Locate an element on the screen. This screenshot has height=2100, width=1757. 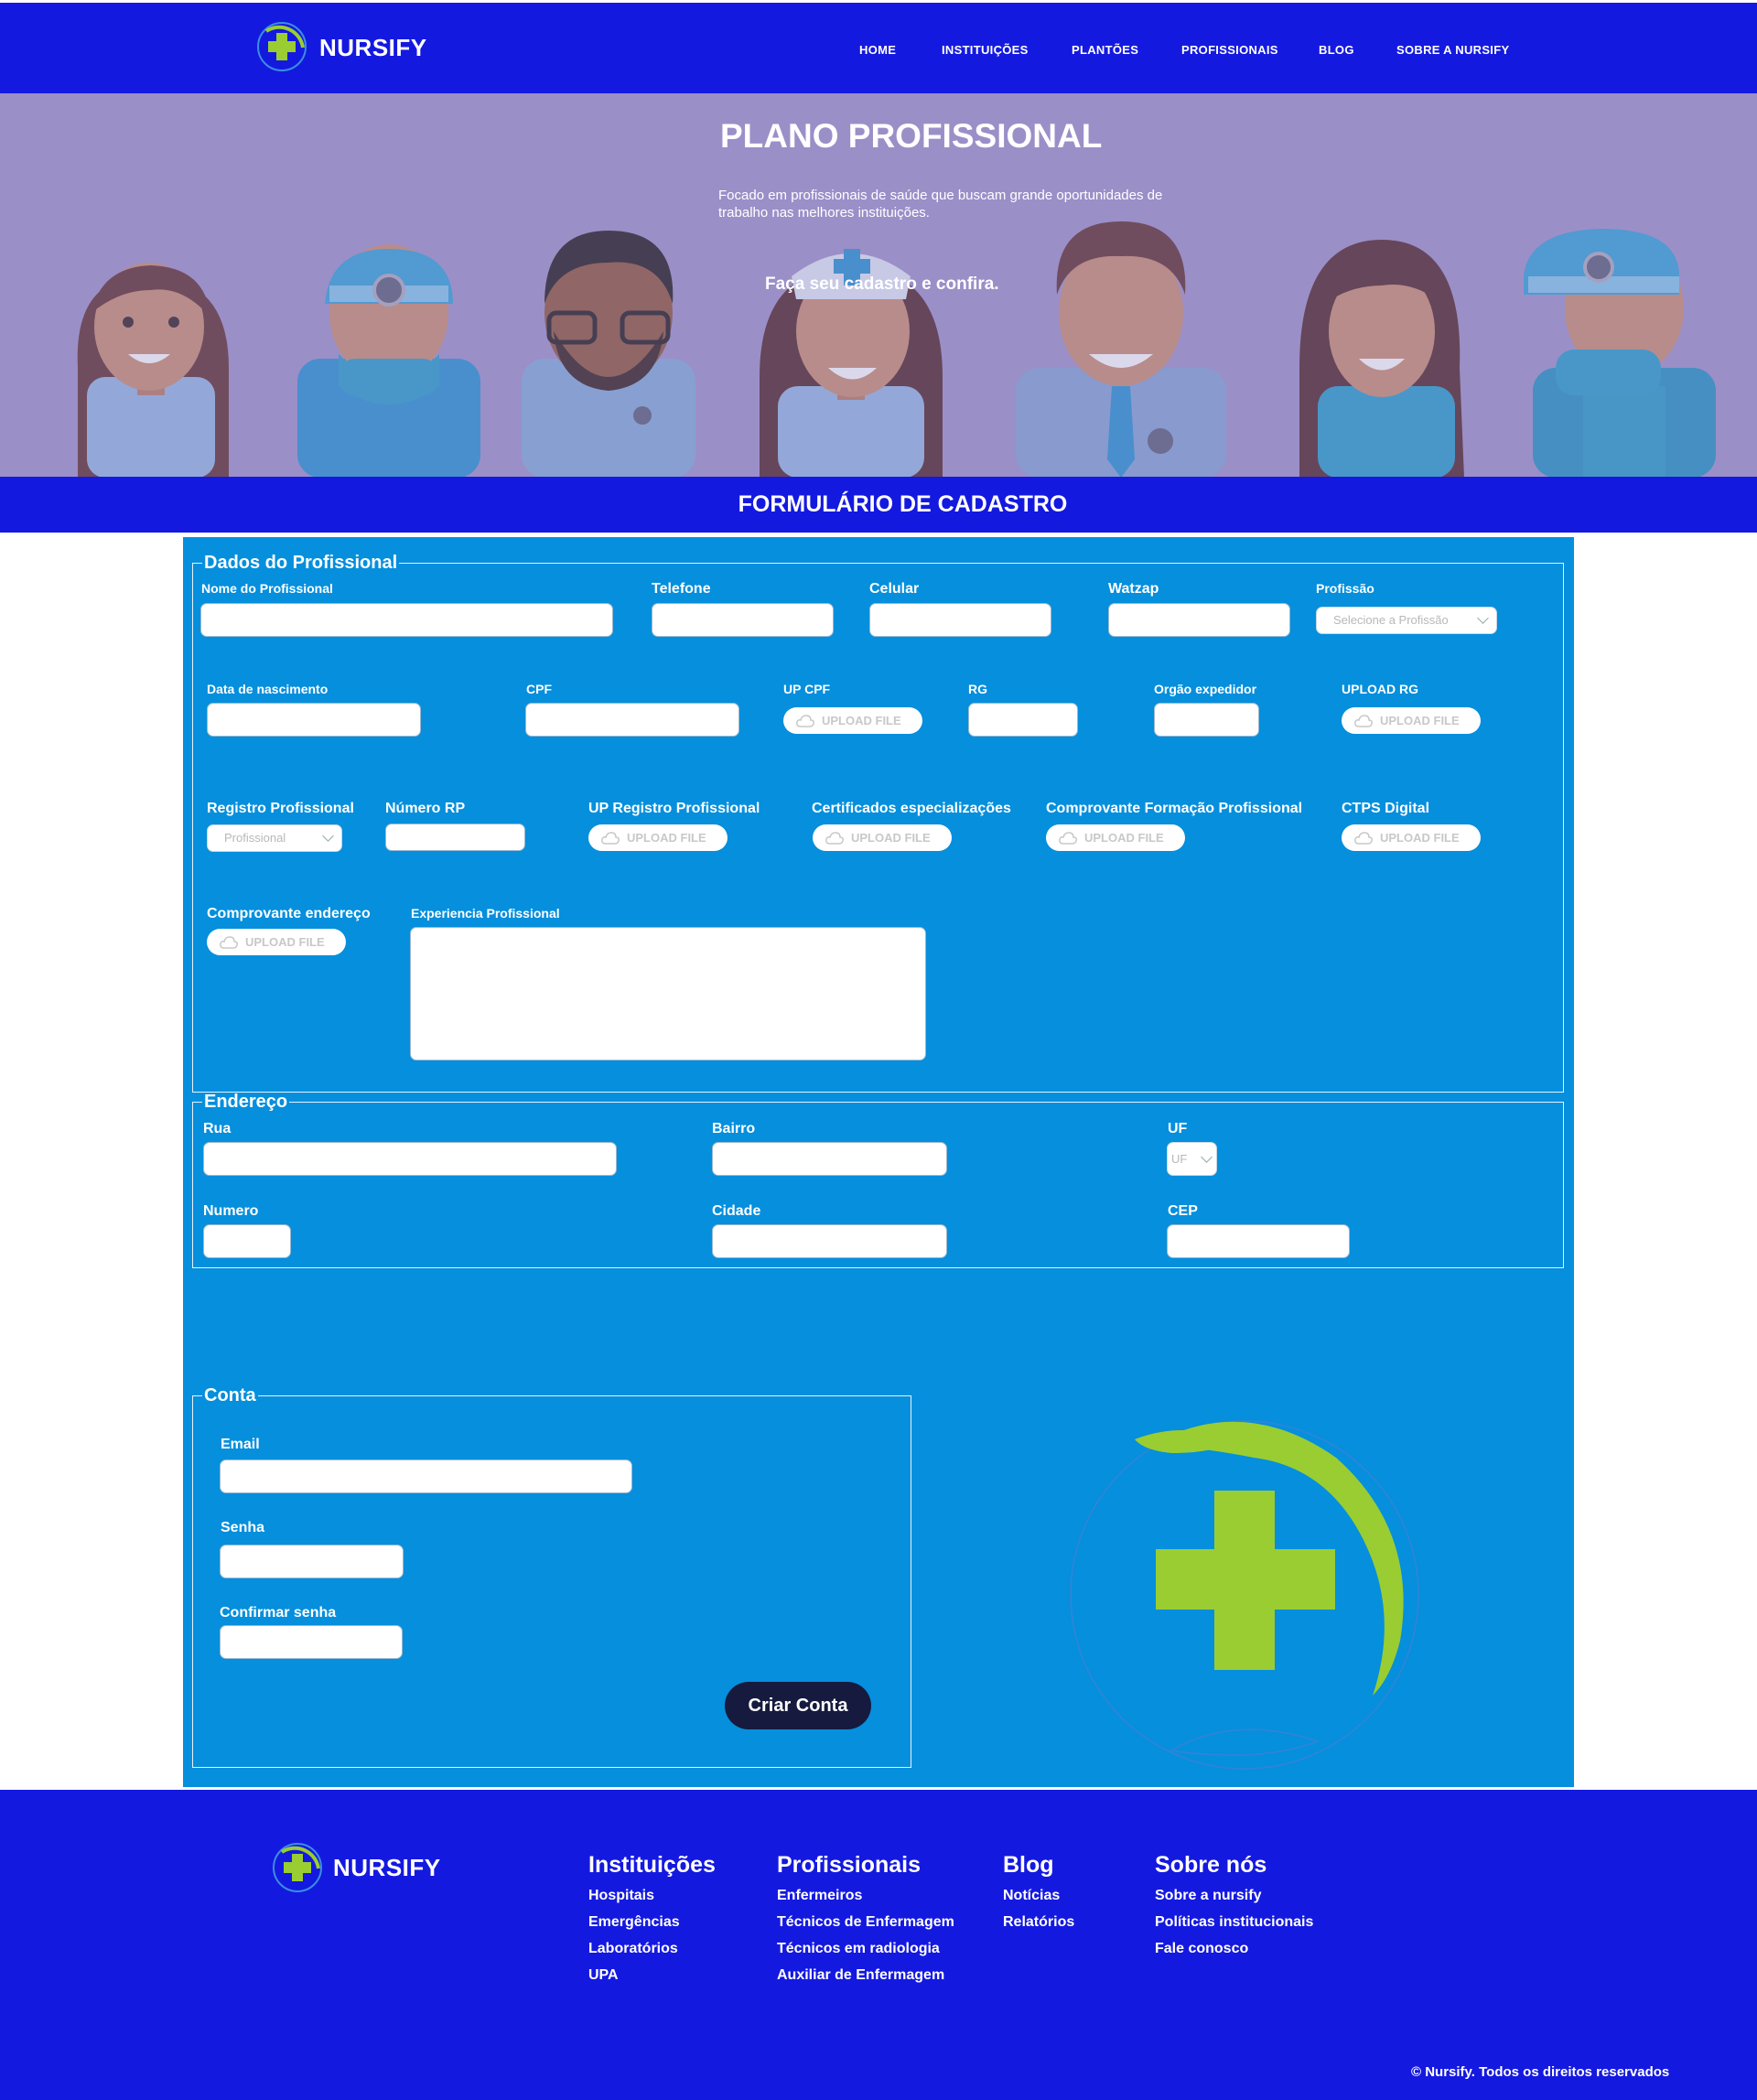
label-up-registro: UP Registro Profissional is located at coordinates (674, 808).